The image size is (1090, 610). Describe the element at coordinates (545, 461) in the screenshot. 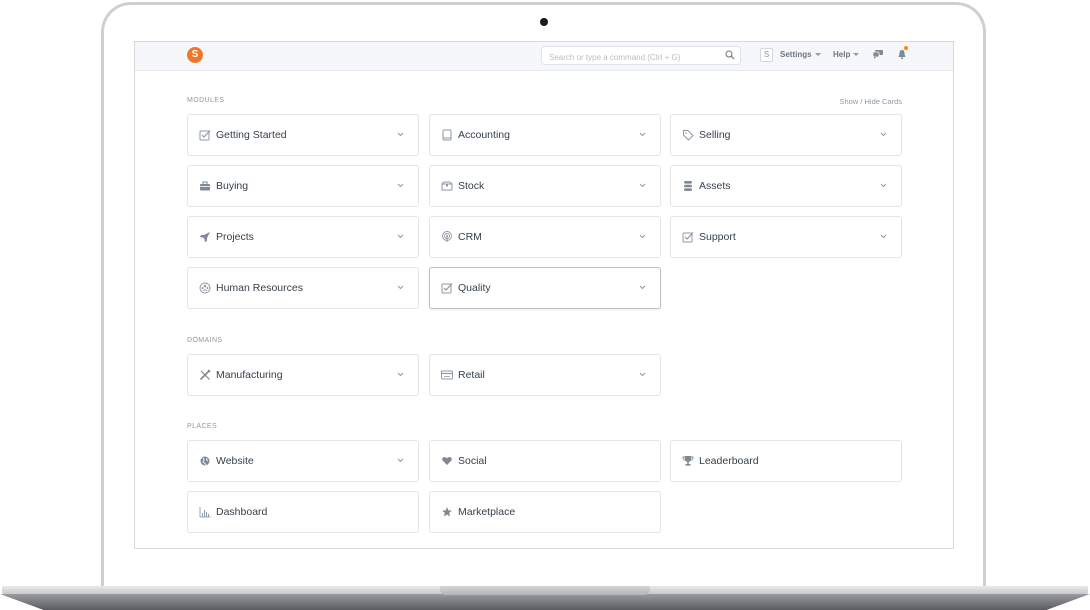

I see `place-card-social: Social` at that location.